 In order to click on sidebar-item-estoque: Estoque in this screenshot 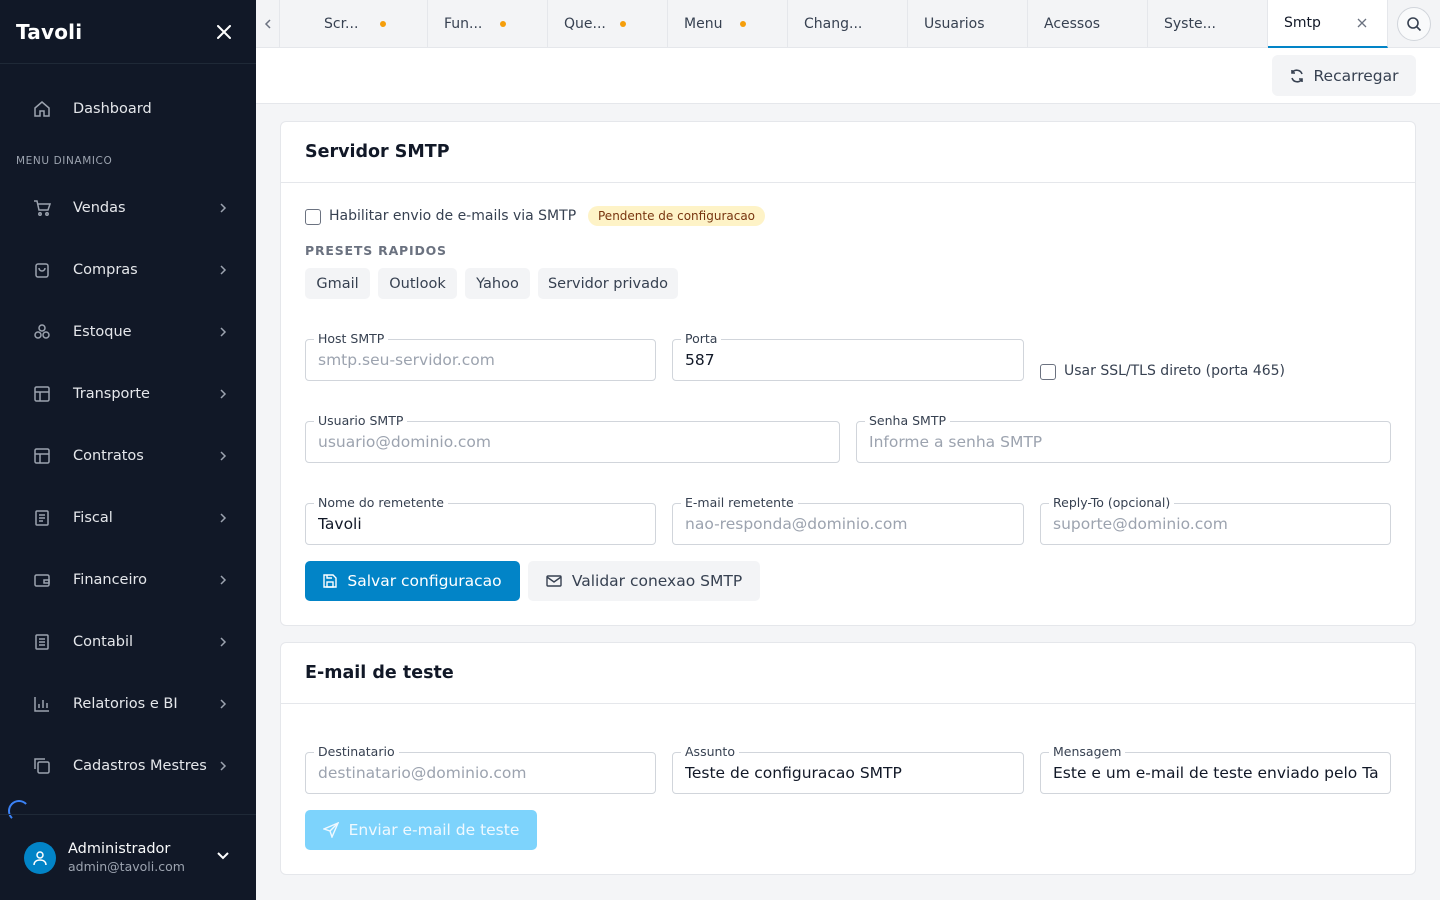, I will do `click(128, 332)`.